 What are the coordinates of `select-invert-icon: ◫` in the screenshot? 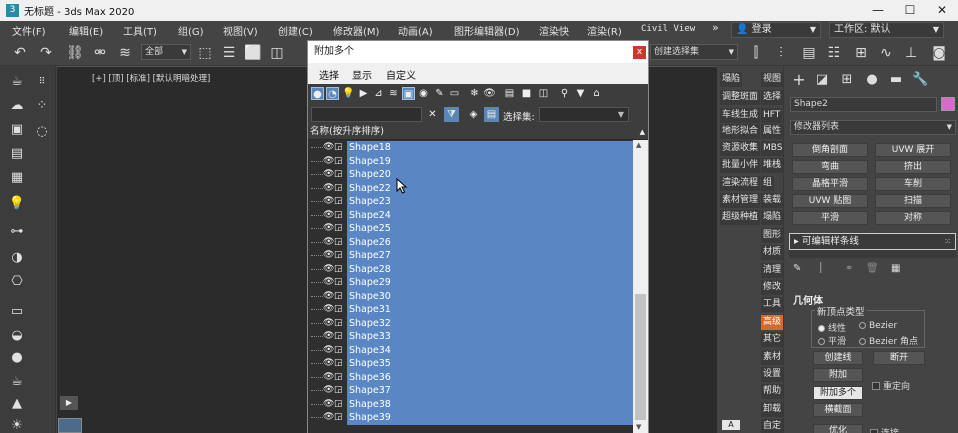 It's located at (543, 93).